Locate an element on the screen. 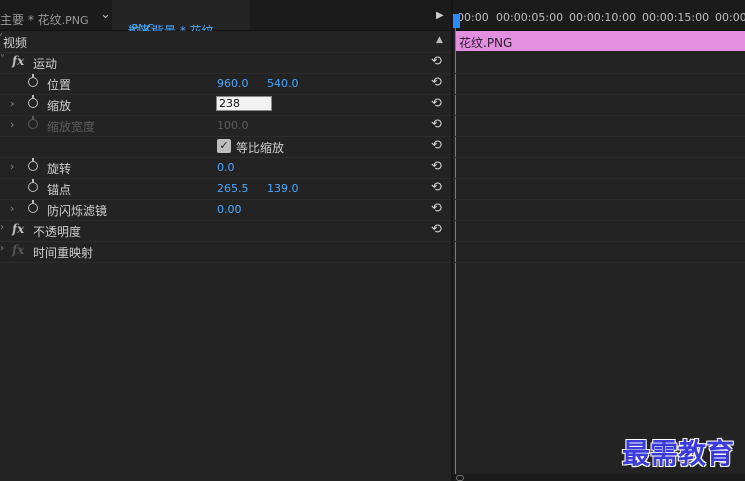  uniform-scale-checkbox: ✓ is located at coordinates (224, 146).